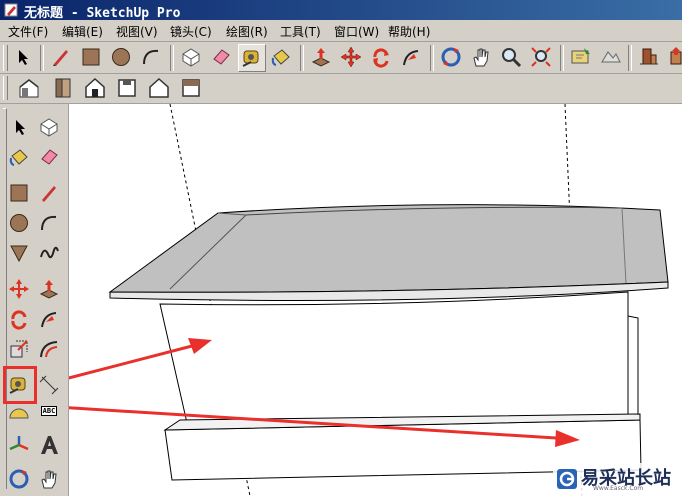 This screenshot has width=682, height=496. What do you see at coordinates (34, 300) in the screenshot?
I see `left-toolbar: ABC` at bounding box center [34, 300].